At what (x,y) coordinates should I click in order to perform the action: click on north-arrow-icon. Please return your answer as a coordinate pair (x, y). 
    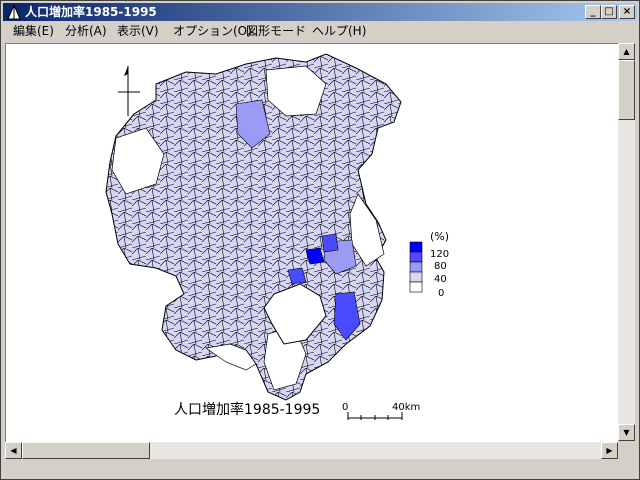
    Looking at the image, I should click on (129, 91).